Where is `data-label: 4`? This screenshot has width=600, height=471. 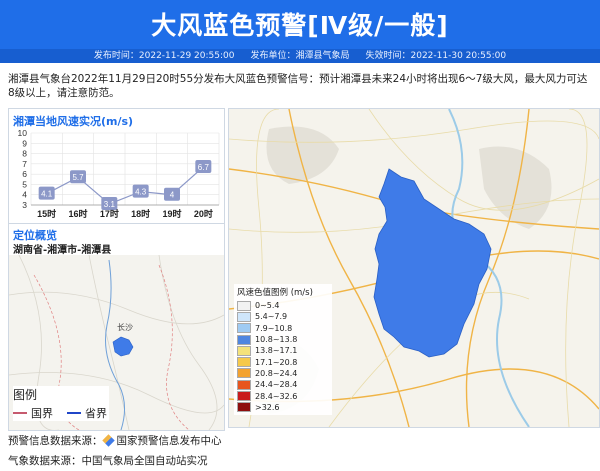
data-label: 4 is located at coordinates (172, 195).